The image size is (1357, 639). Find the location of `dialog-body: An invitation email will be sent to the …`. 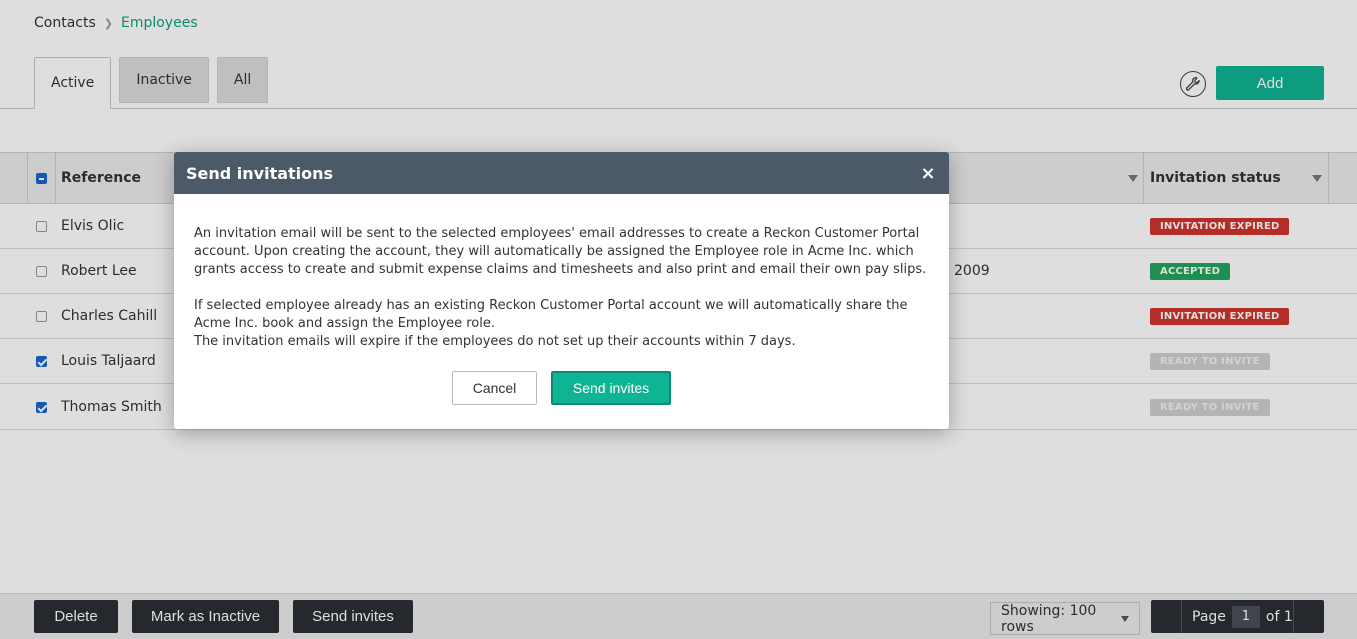

dialog-body: An invitation email will be sent to the … is located at coordinates (561, 272).